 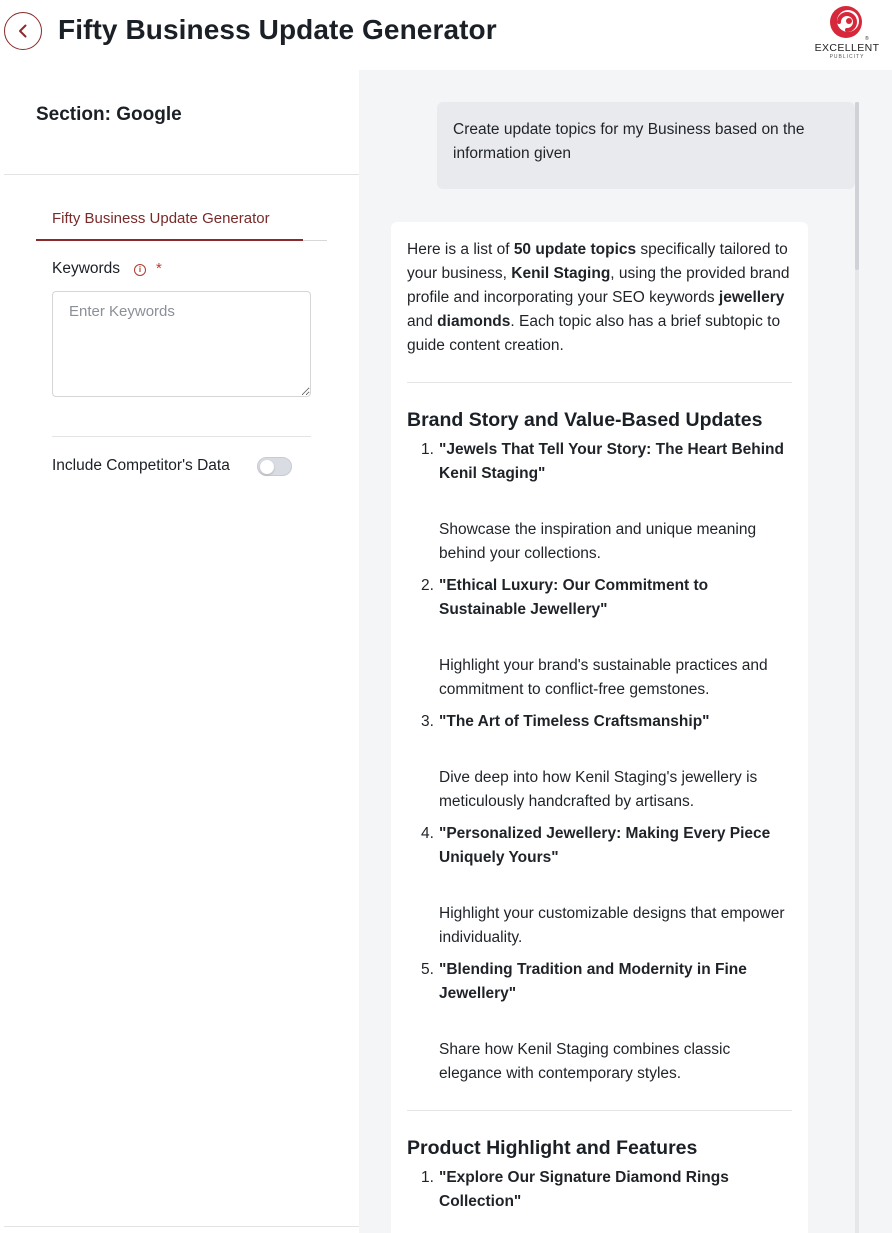 I want to click on intro-text: and, so click(x=422, y=321).